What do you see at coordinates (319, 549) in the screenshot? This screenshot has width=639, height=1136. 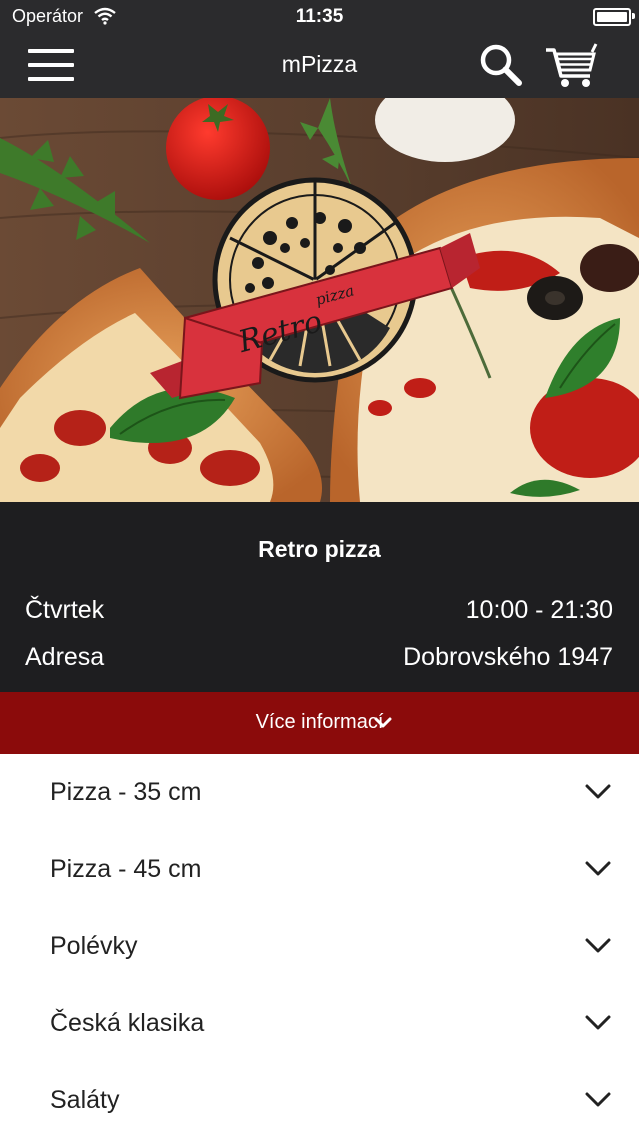 I see `restaurant-name: Retro pizza` at bounding box center [319, 549].